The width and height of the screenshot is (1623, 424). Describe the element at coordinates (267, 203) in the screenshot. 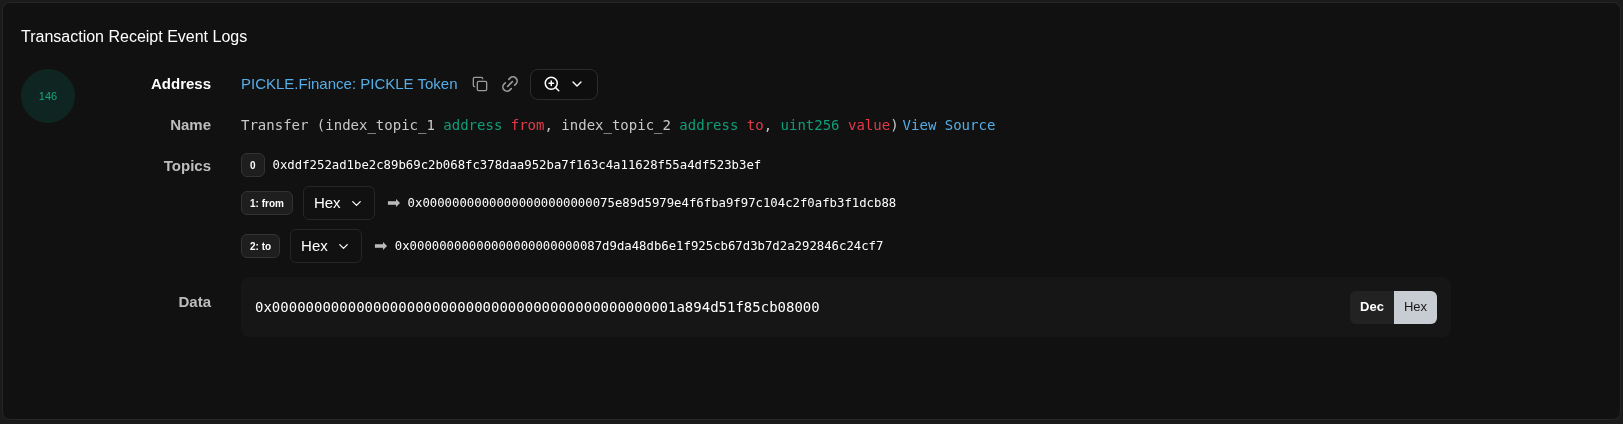

I see `topic-index-tag: 1: from` at that location.